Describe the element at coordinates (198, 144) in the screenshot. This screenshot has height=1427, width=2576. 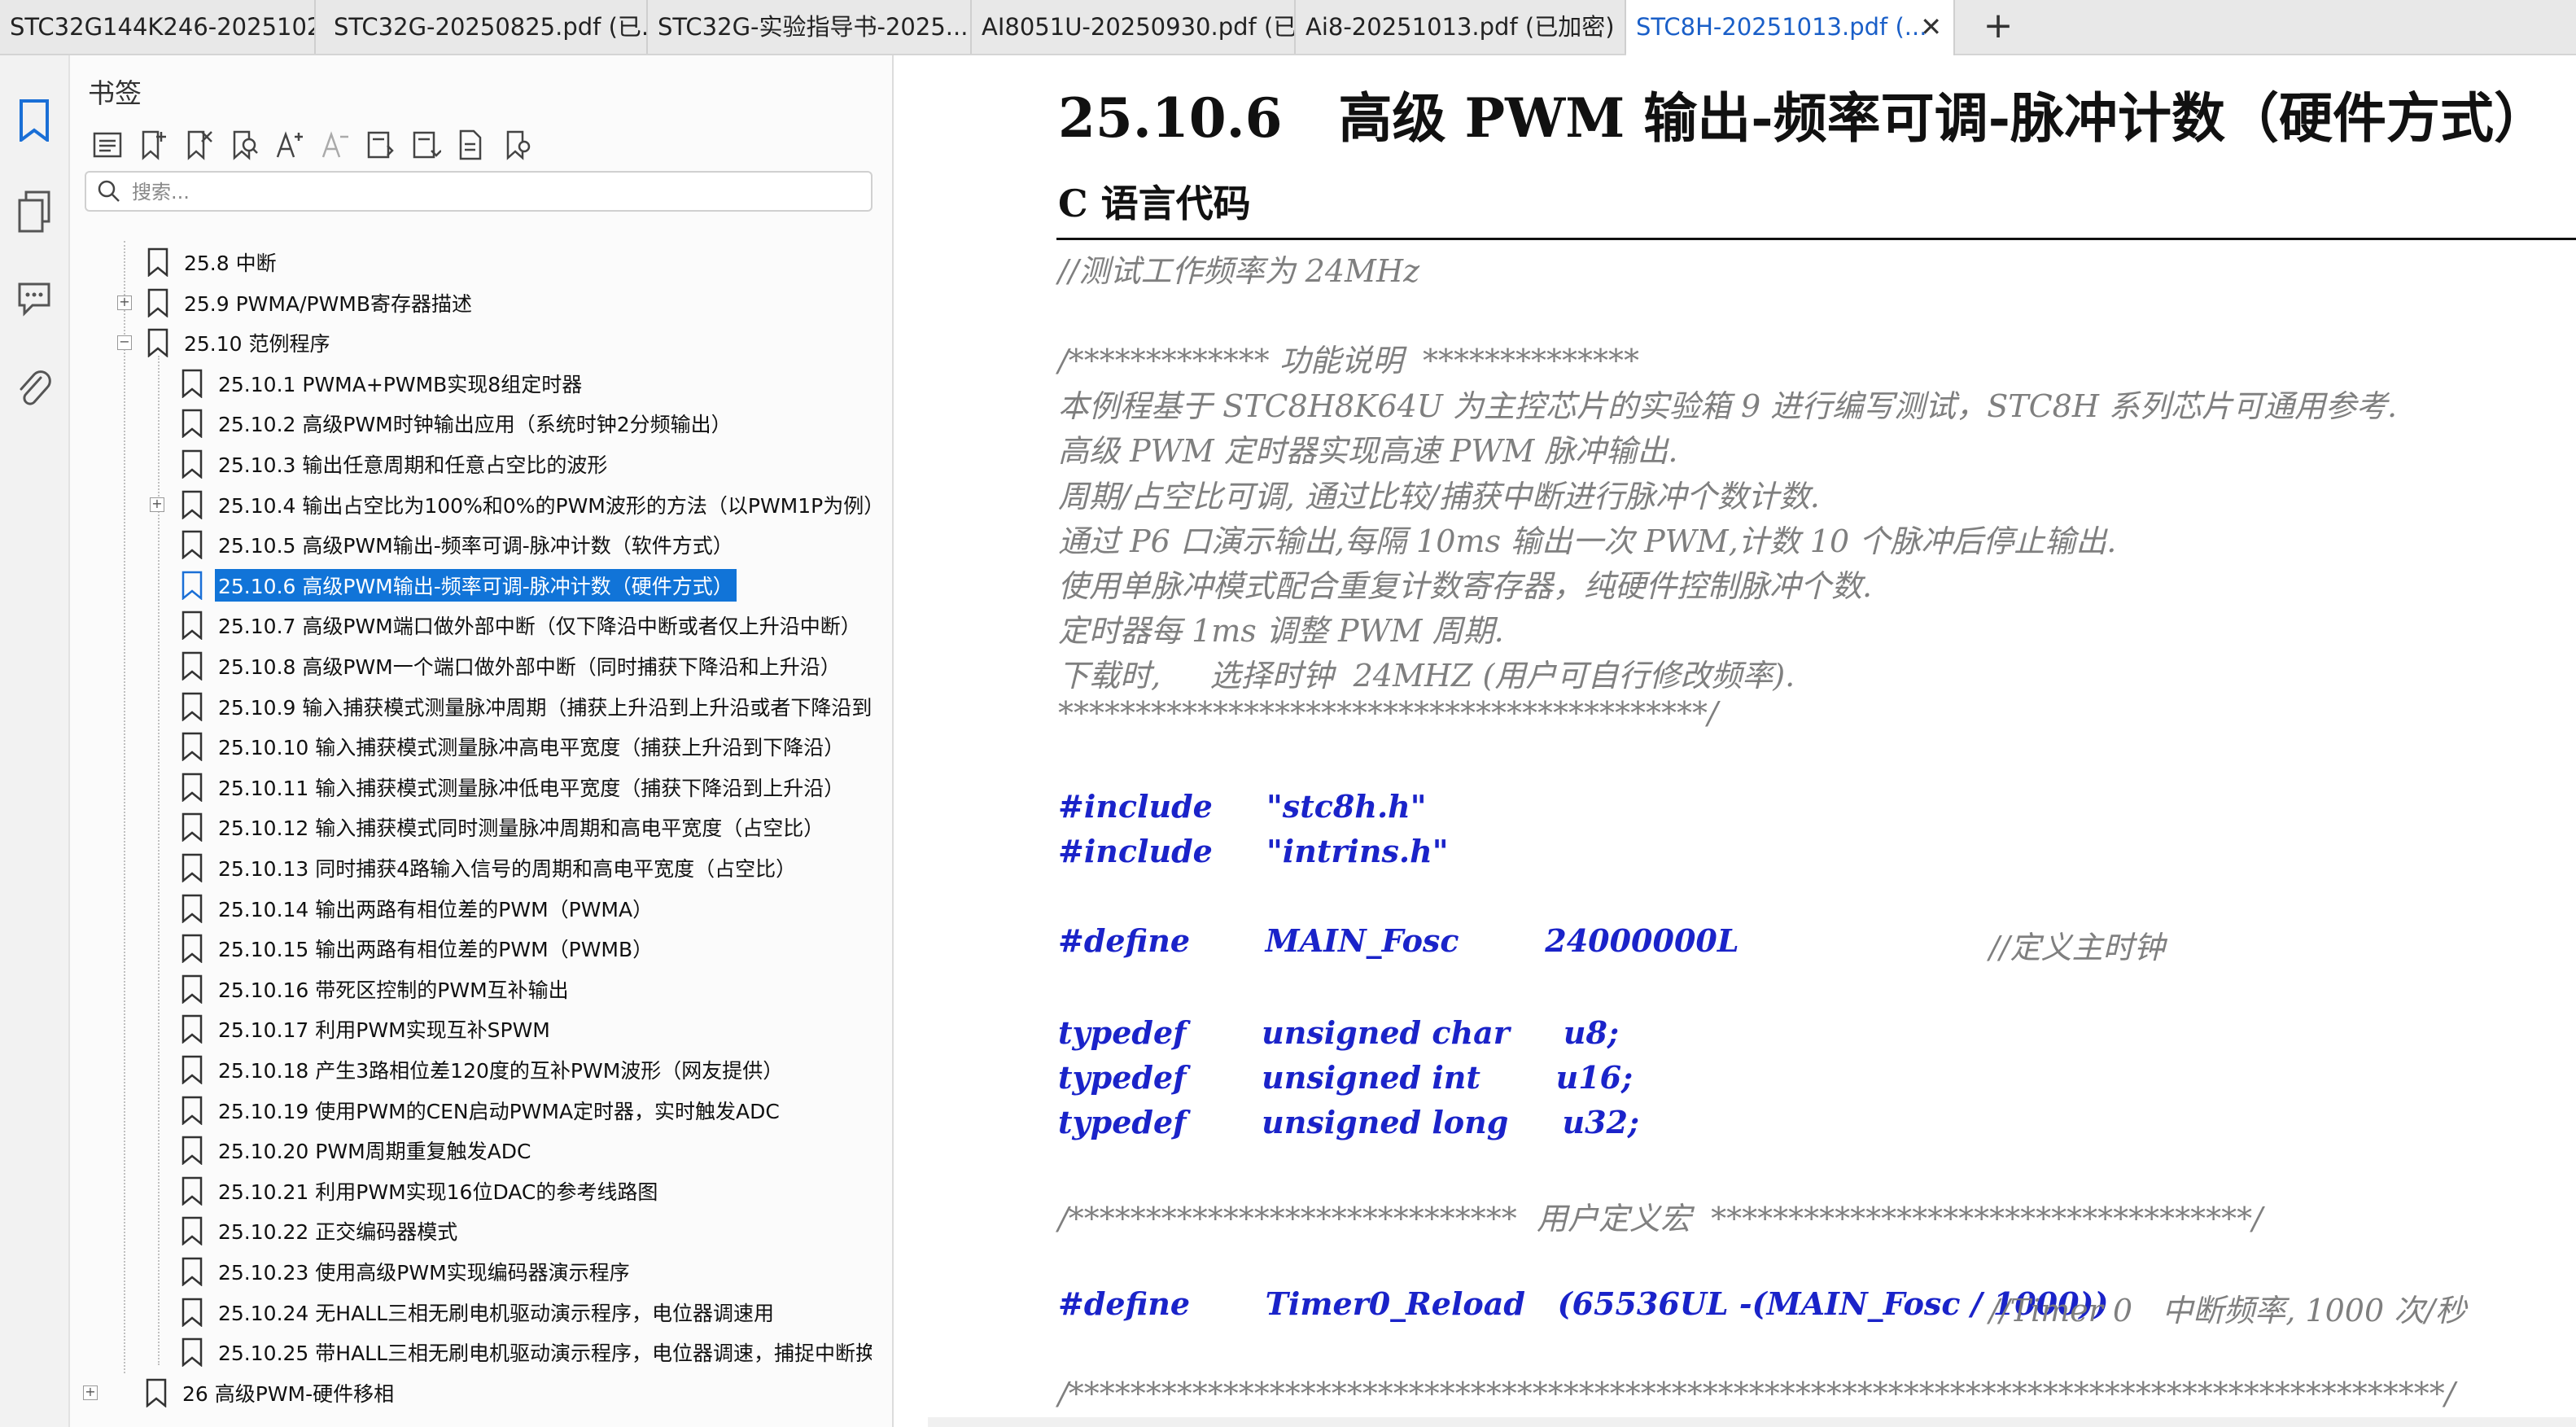
I see `delete-bookmark-icon` at that location.